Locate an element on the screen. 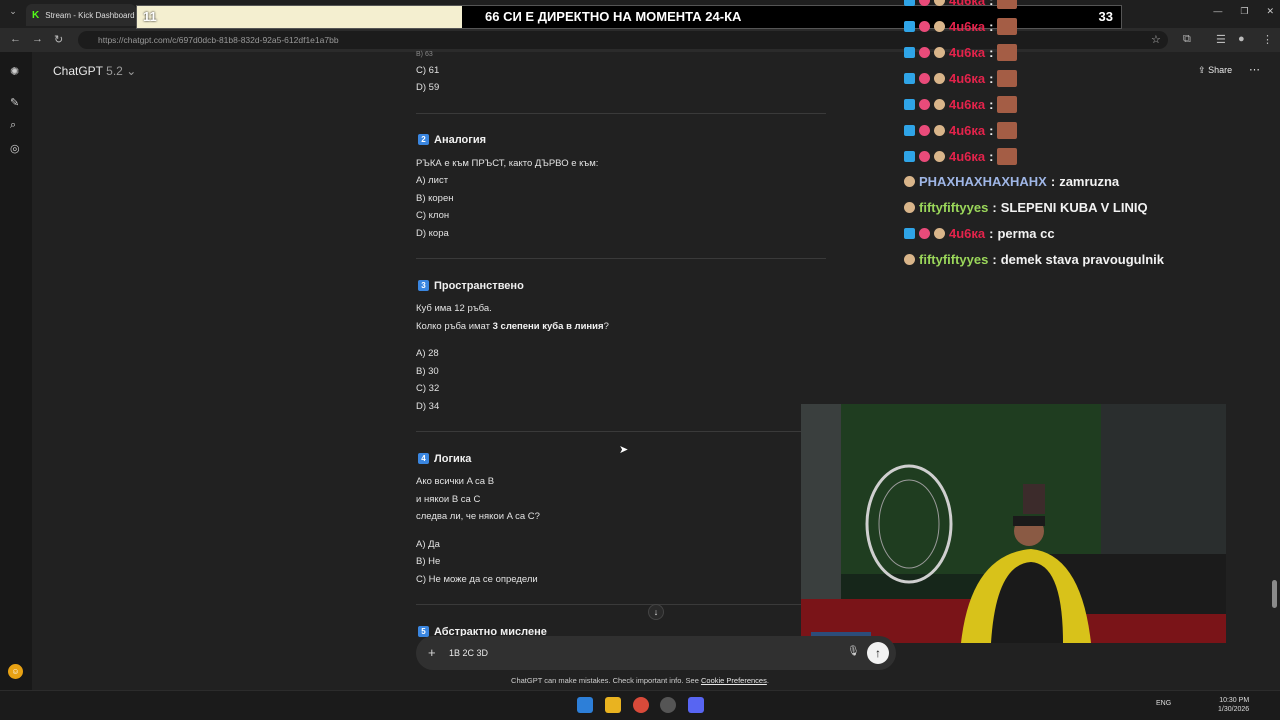 Image resolution: width=1280 pixels, height=720 pixels. chat-text: SLEPENI KUBA V LINIQ is located at coordinates (1074, 207).